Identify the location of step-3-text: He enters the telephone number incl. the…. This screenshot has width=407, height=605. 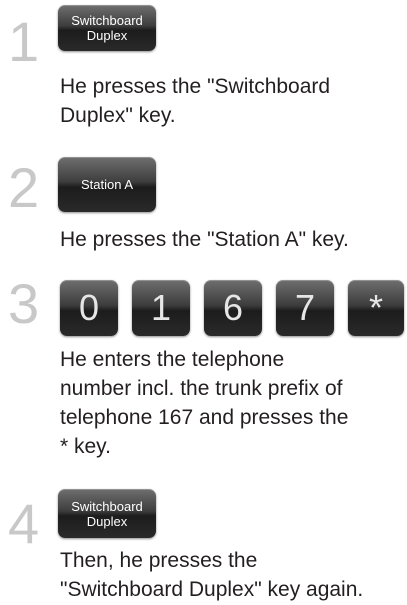
(204, 403).